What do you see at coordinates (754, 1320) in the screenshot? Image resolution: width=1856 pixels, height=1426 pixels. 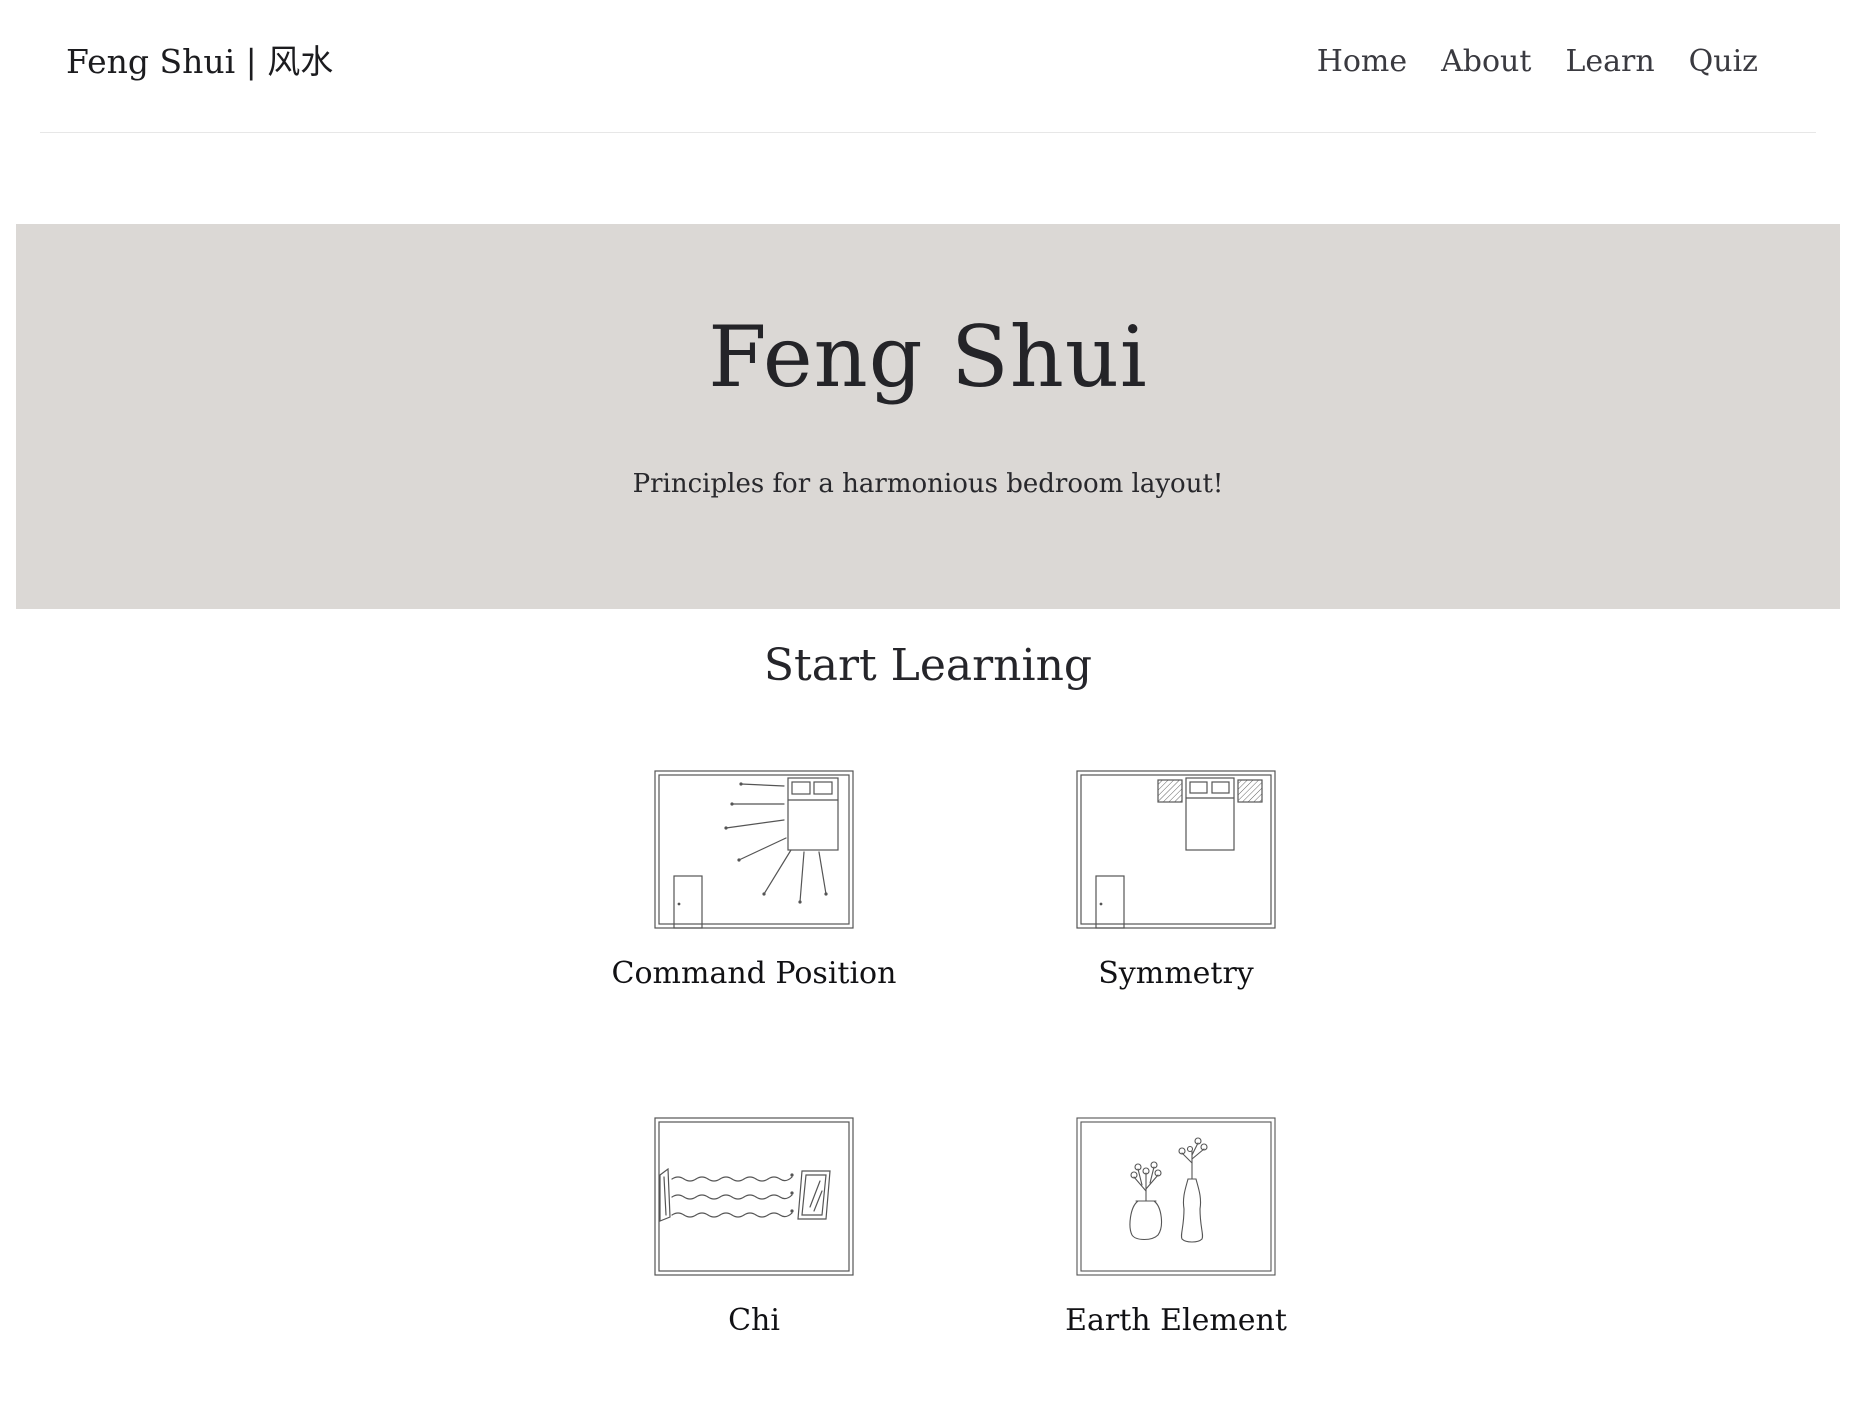 I see `card-label-chi: Chi` at bounding box center [754, 1320].